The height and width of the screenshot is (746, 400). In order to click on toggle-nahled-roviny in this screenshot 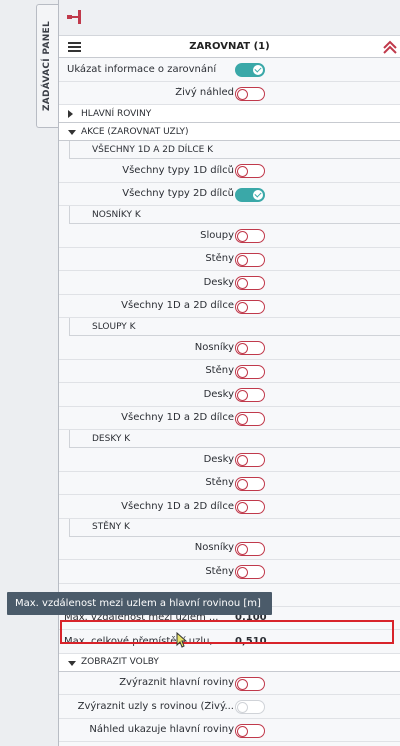, I will do `click(250, 730)`.